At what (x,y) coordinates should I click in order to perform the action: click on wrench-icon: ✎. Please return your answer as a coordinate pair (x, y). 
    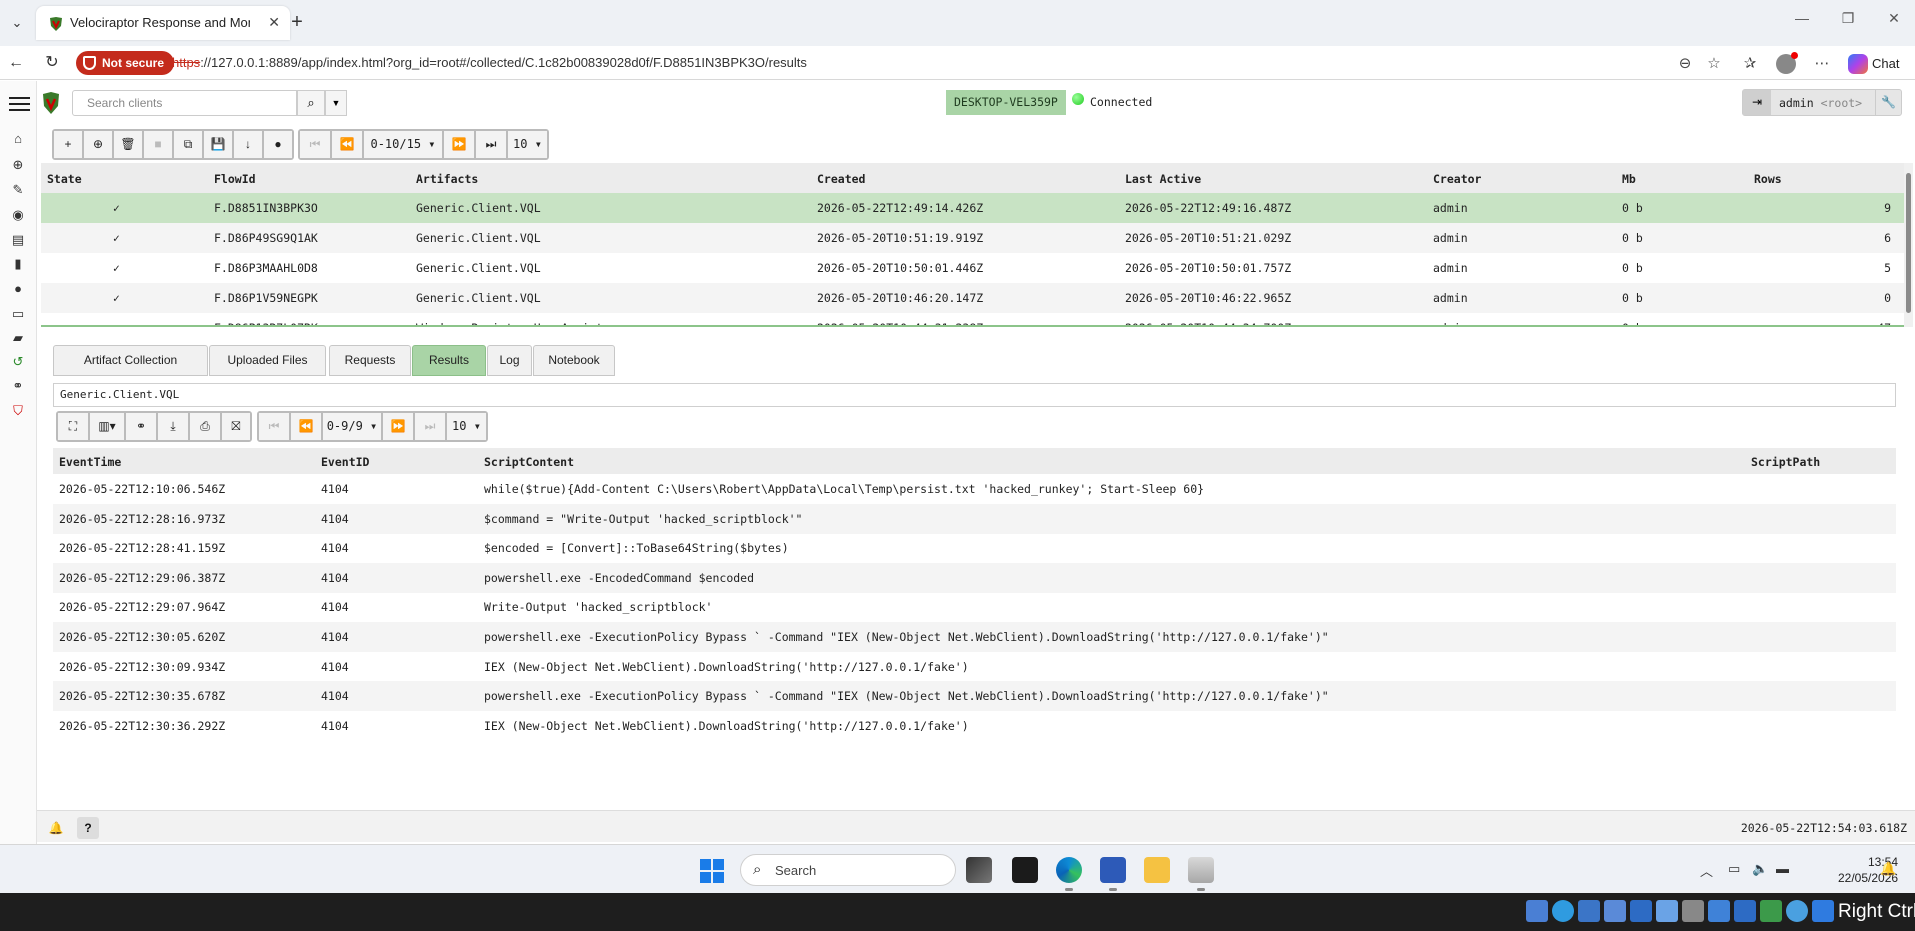
    Looking at the image, I should click on (18, 190).